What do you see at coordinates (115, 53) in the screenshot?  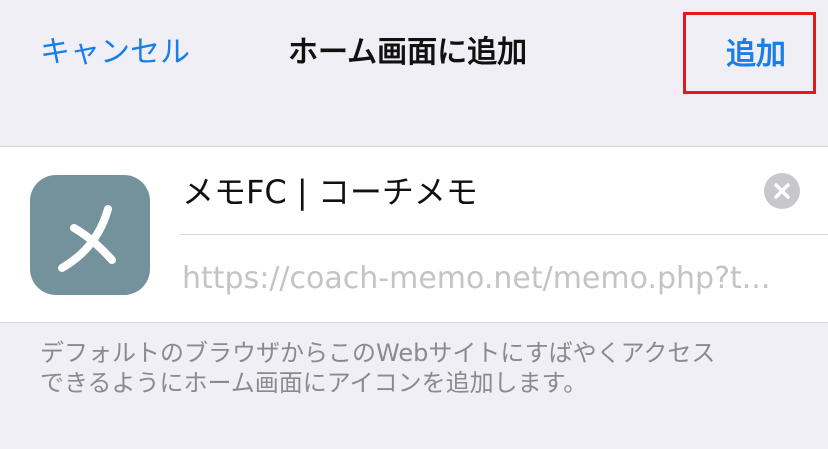 I see `cancel-button: キャンセル` at bounding box center [115, 53].